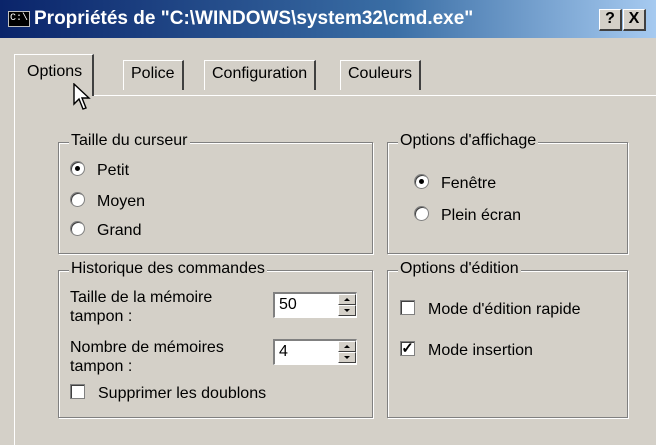 This screenshot has height=445, width=656. Describe the element at coordinates (168, 269) in the screenshot. I see `history-title: Historique des commandes` at that location.